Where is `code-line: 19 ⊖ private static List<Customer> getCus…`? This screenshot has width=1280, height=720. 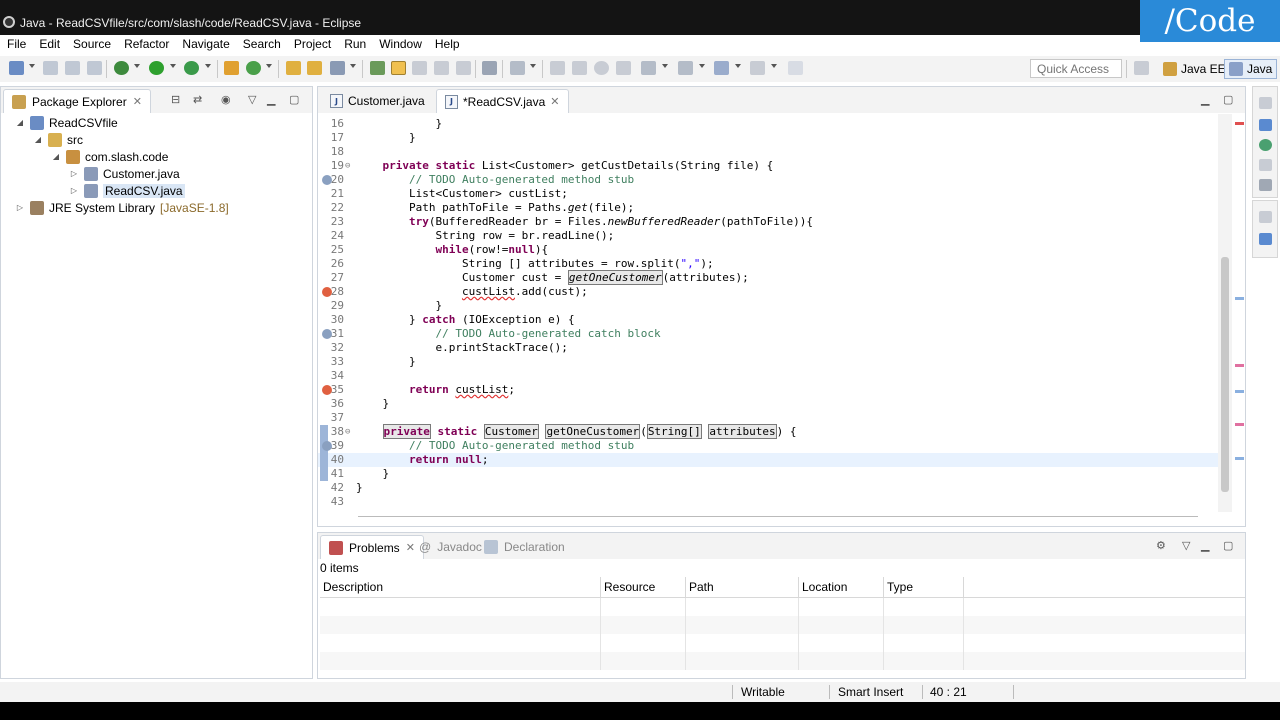
code-line: 19 ⊖ private static List<Customer> getCus… is located at coordinates (768, 166).